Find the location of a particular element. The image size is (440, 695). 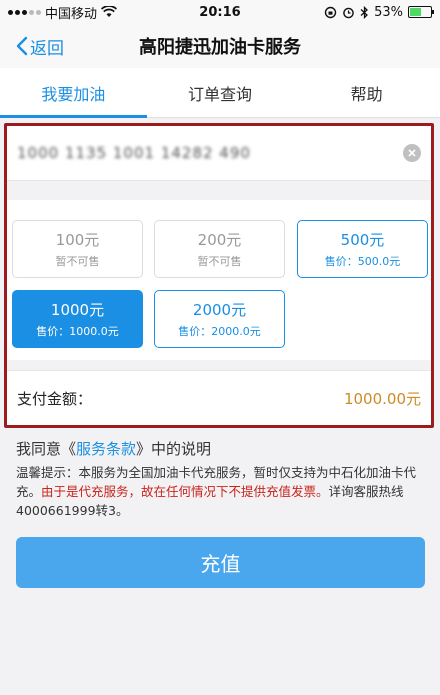

battery-icon is located at coordinates (421, 12).